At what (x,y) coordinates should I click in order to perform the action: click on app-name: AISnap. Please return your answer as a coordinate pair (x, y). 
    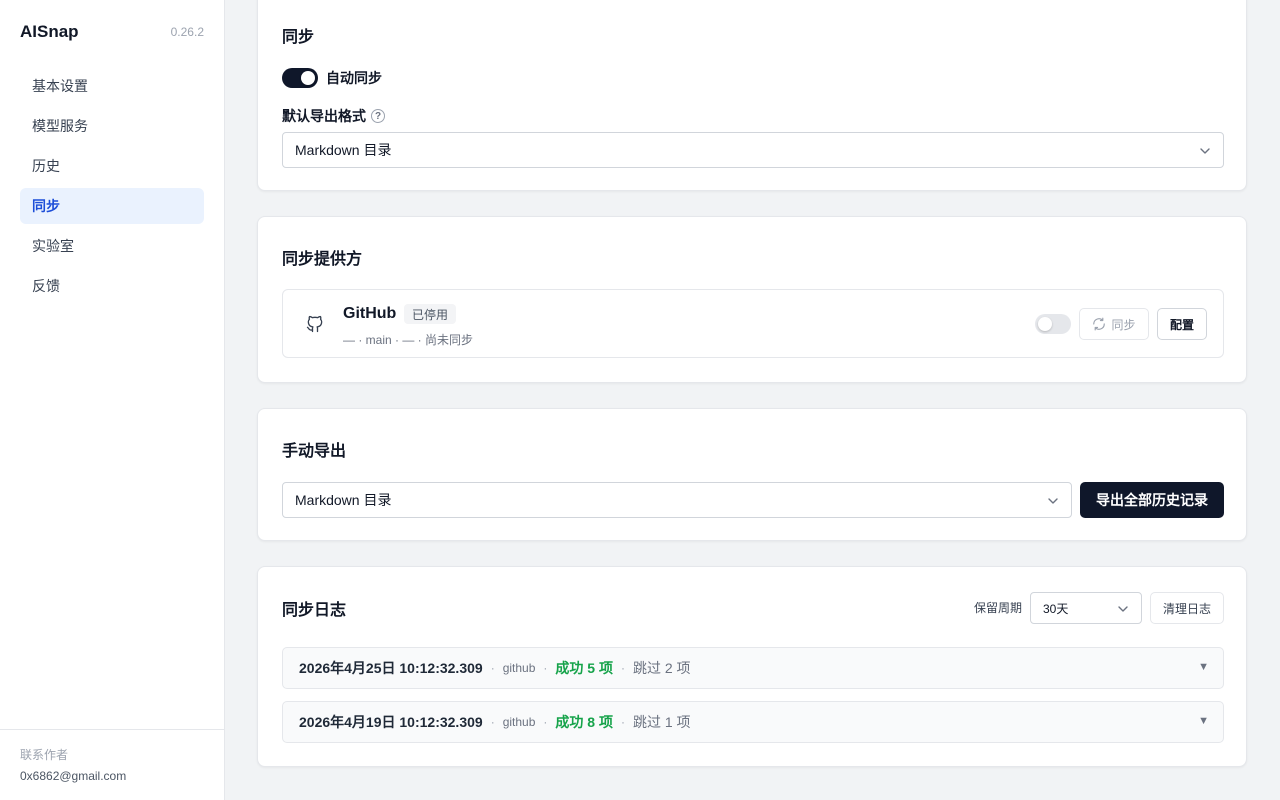
    Looking at the image, I should click on (49, 31).